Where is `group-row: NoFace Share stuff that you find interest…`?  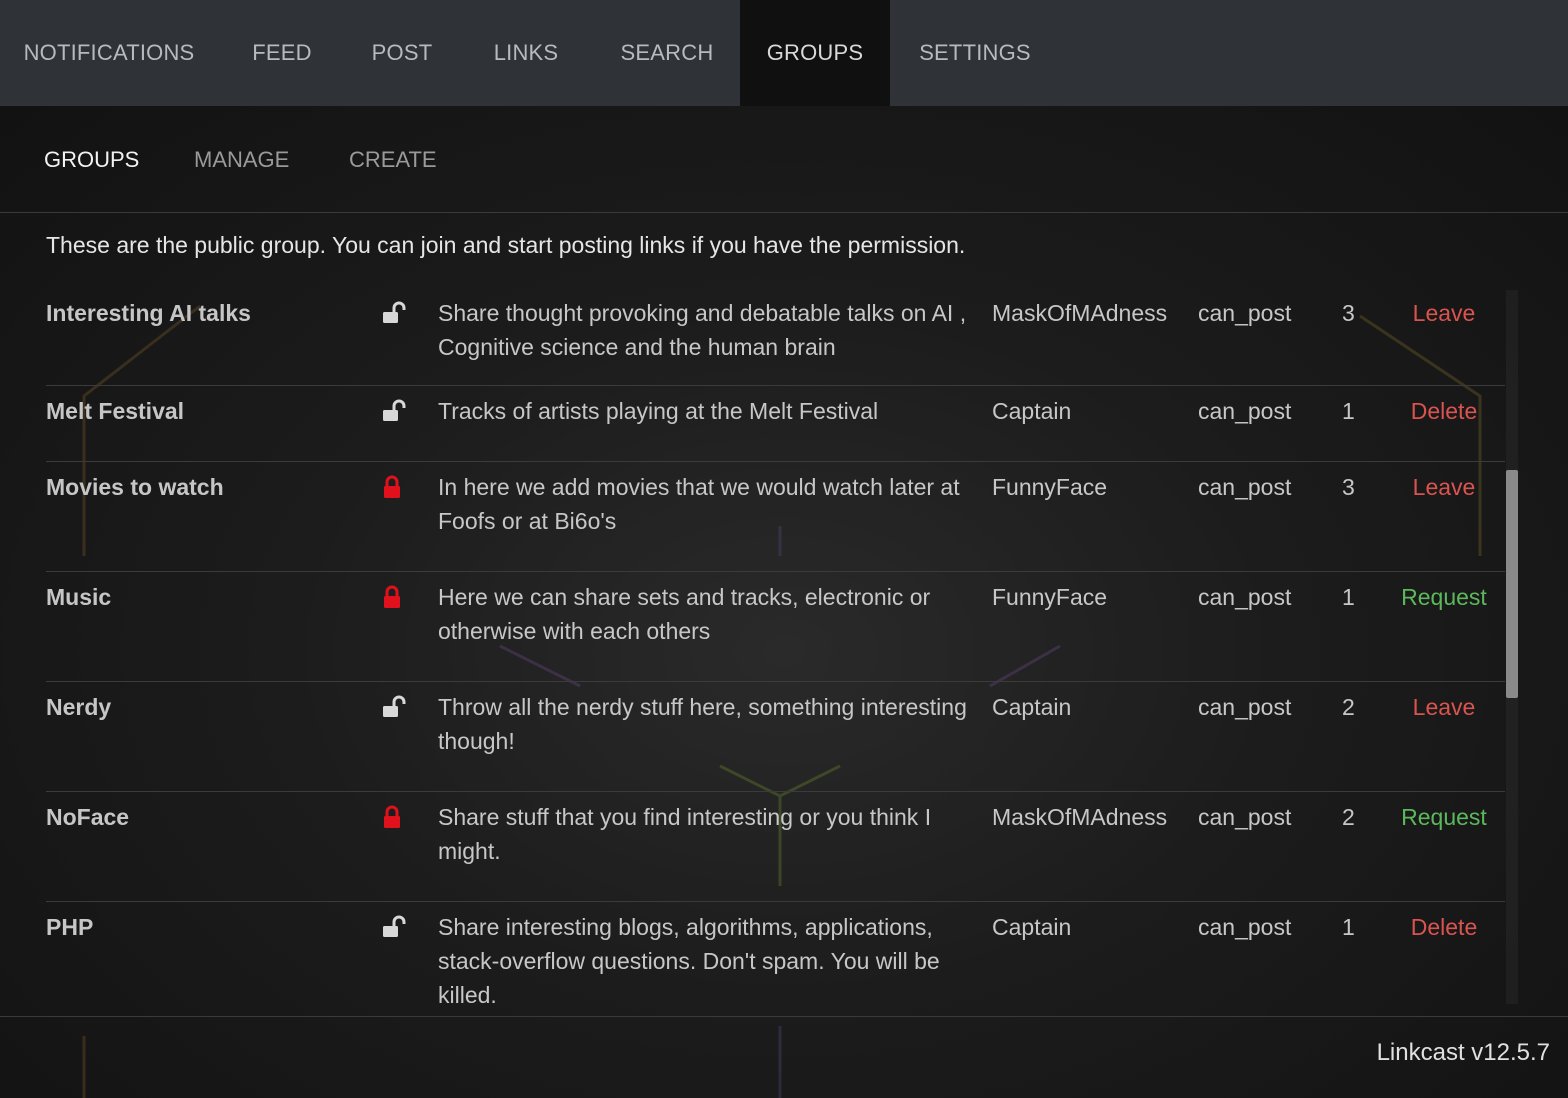
group-row: NoFace Share stuff that you find interest… is located at coordinates (775, 847).